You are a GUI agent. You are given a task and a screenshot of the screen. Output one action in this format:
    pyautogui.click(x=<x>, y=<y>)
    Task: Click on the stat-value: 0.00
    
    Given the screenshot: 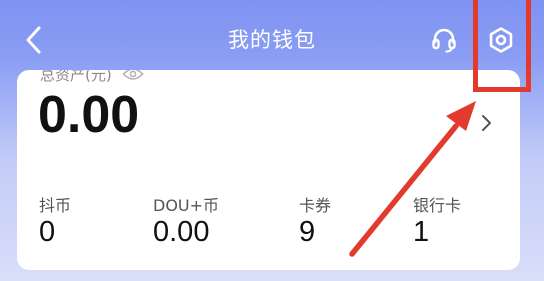 What is the action you would take?
    pyautogui.click(x=181, y=232)
    